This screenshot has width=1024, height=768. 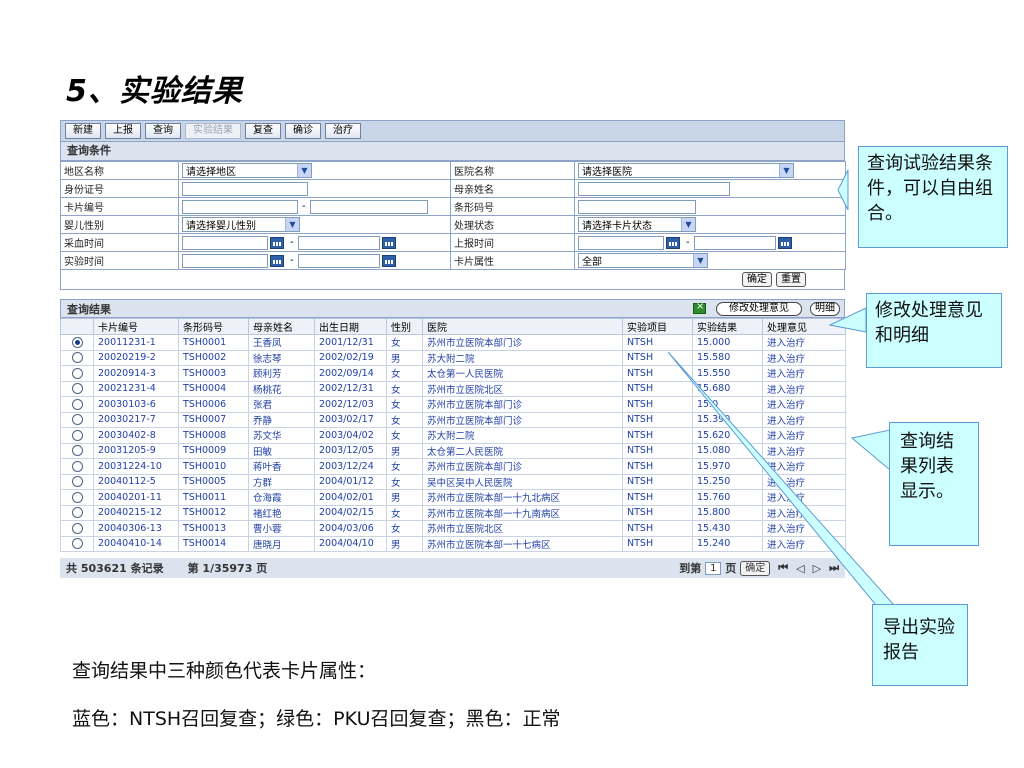 What do you see at coordinates (338, 260) in the screenshot?
I see `test-to-input` at bounding box center [338, 260].